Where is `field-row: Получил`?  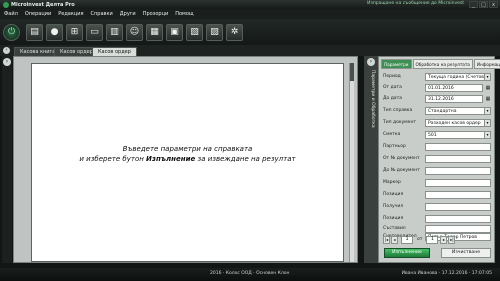
field-row: Получил is located at coordinates (438, 207).